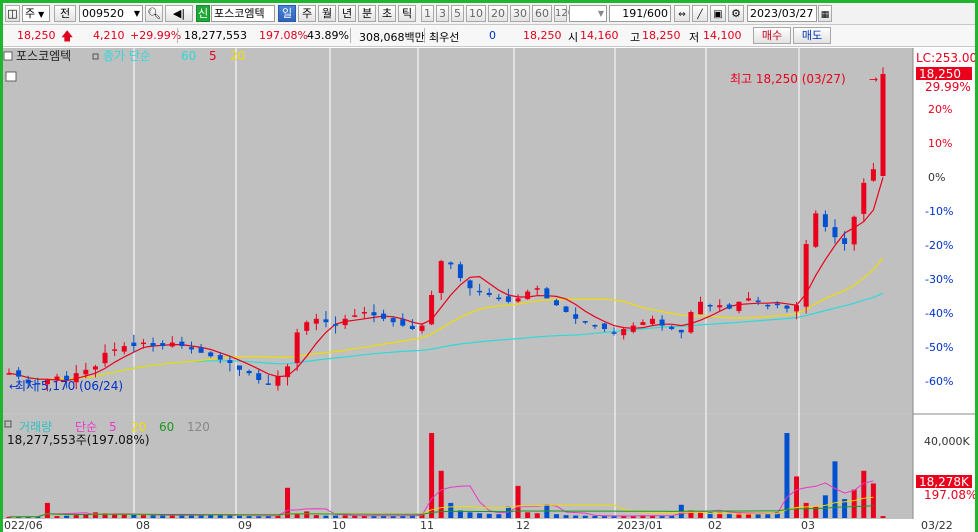 The image size is (978, 532). Describe the element at coordinates (715, 525) in the screenshot. I see `x-tick: 02` at that location.